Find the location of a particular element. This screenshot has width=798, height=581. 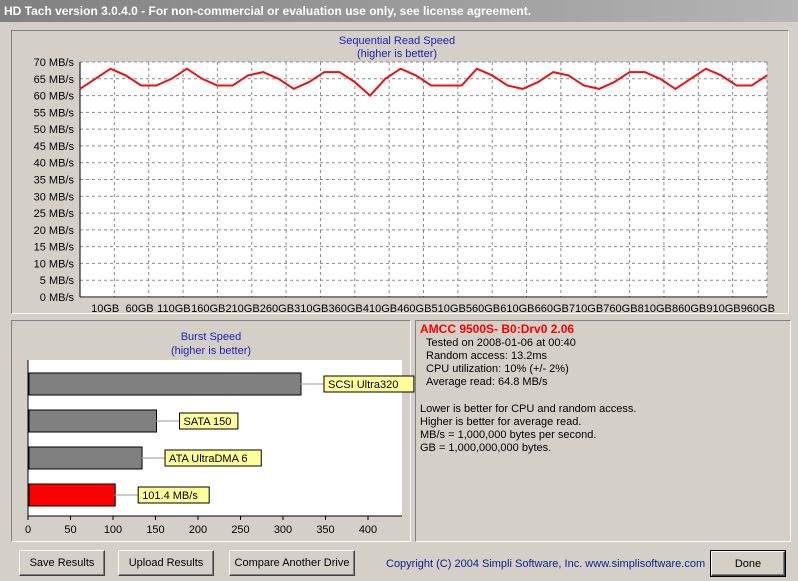

note-gb-definition: GB = 1,000,000,000 bytes. is located at coordinates (486, 448).